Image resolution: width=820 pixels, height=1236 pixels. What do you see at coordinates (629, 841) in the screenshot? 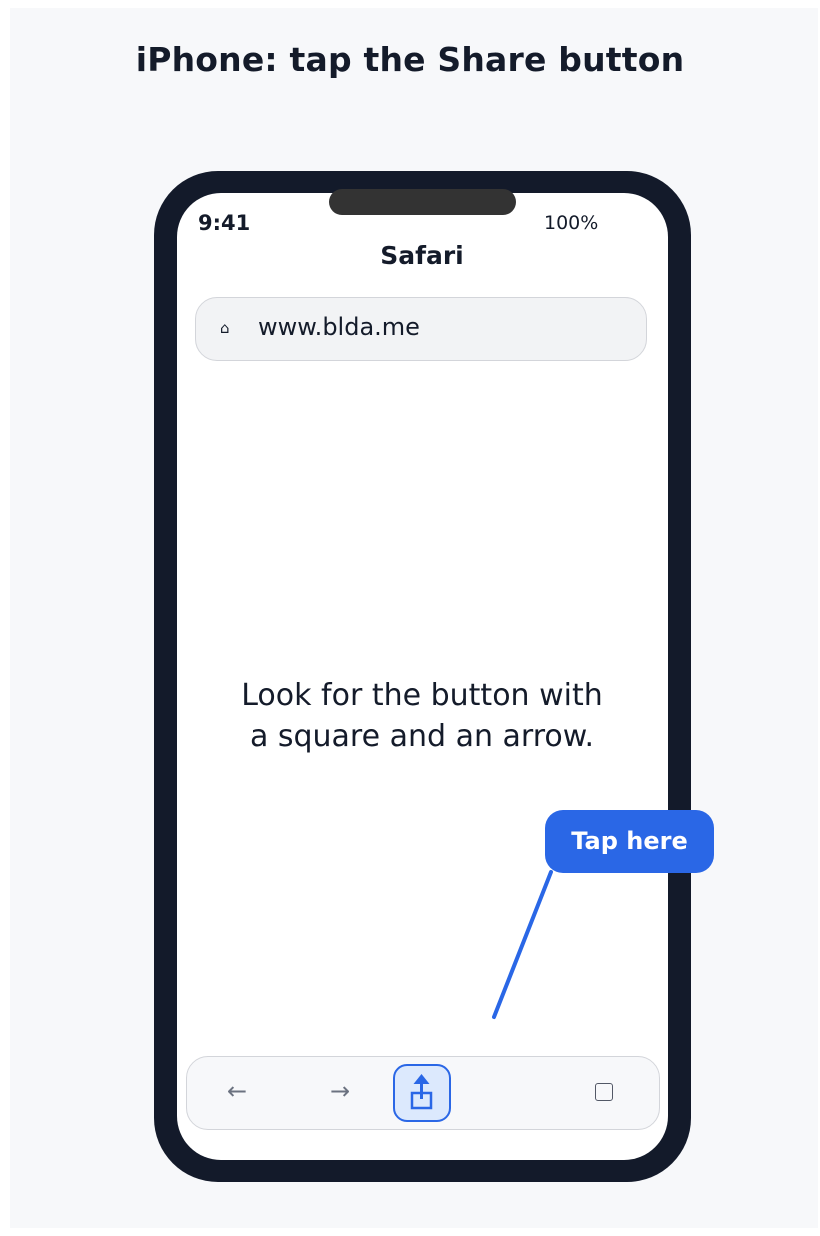
I see `tap-here-callout: Tap here` at bounding box center [629, 841].